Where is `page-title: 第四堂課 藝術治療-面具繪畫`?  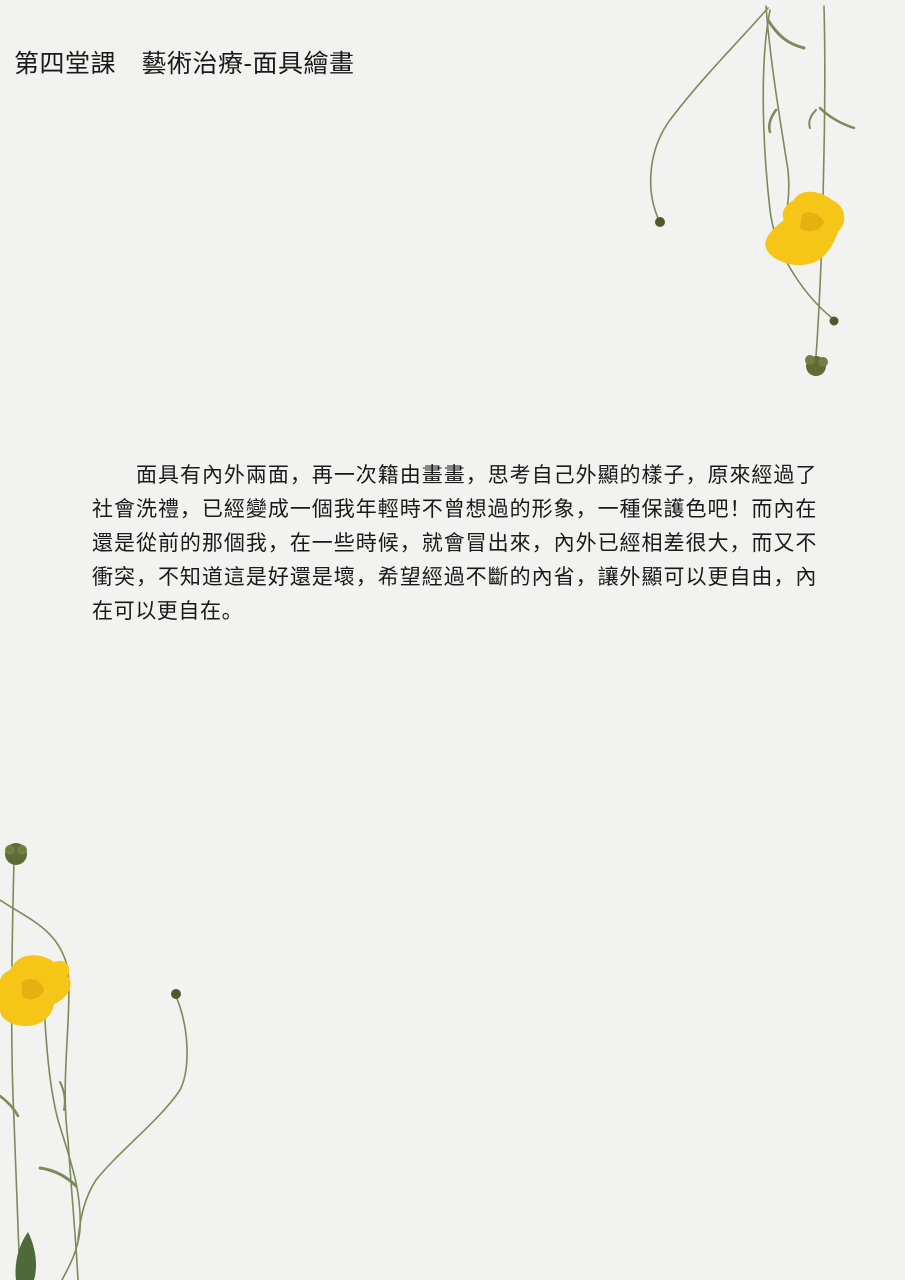 page-title: 第四堂課 藝術治療-面具繪畫 is located at coordinates (184, 63).